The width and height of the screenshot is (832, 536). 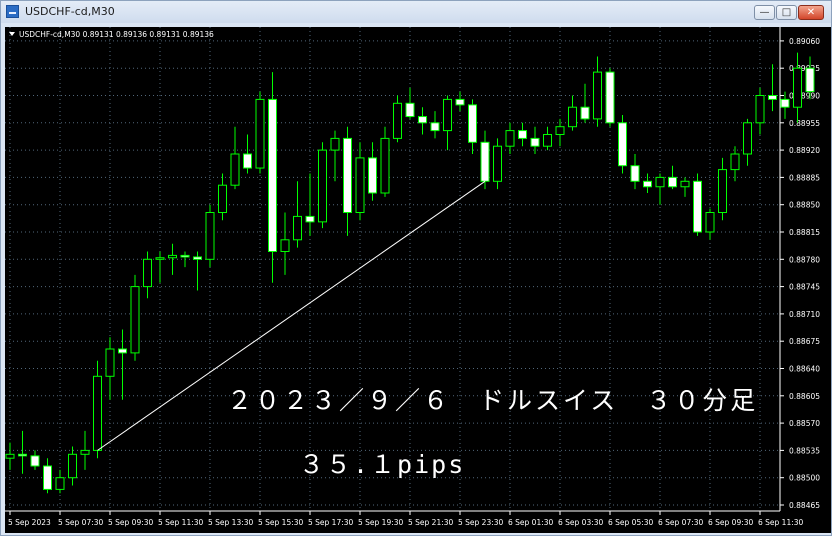 What do you see at coordinates (416, 12) in the screenshot?
I see `window-titlebar: USDCHF-cd,M30 — □ ✕` at bounding box center [416, 12].